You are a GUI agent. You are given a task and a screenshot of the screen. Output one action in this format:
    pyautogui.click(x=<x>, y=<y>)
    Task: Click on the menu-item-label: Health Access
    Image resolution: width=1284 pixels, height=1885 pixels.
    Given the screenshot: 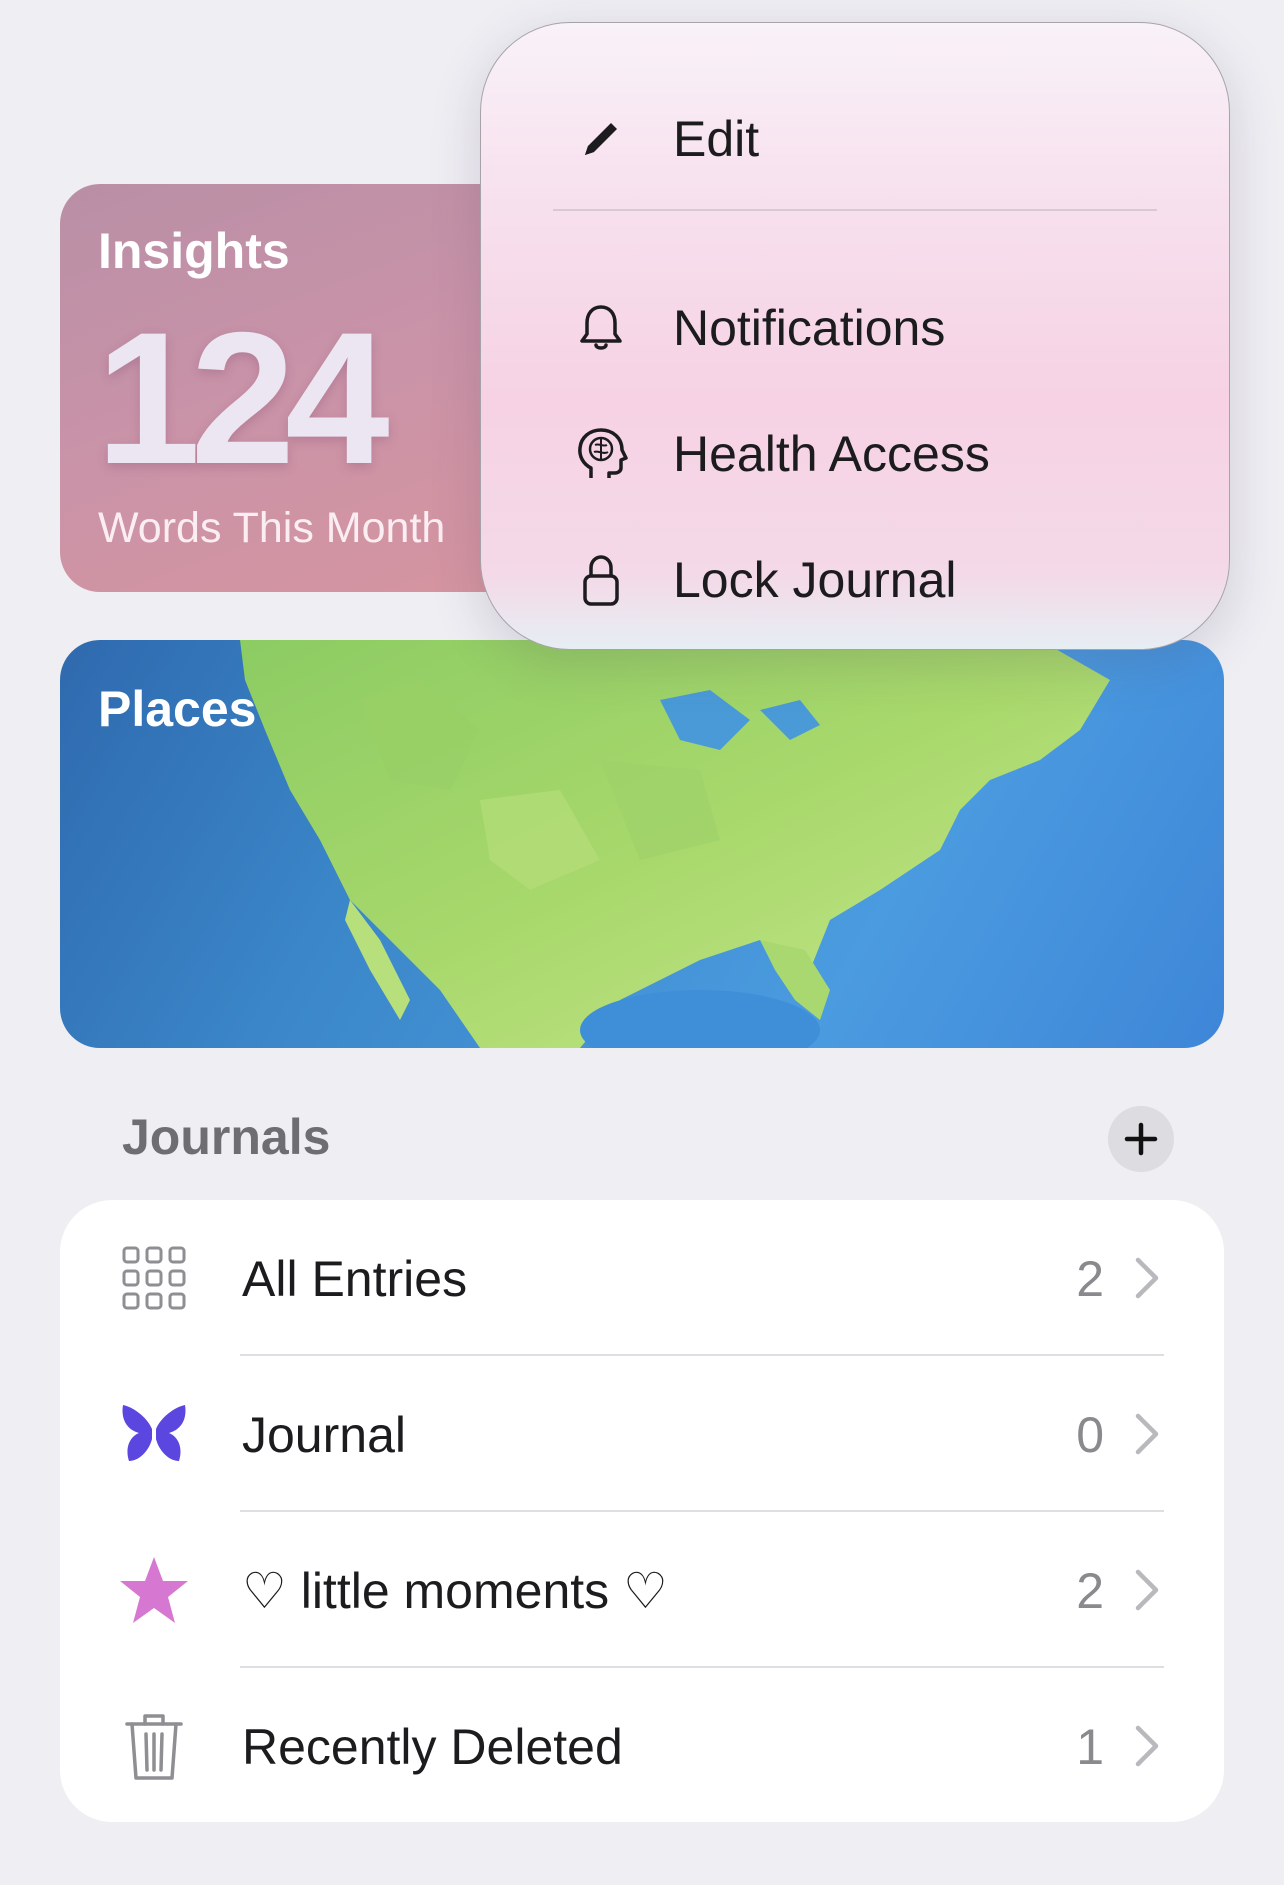 What is the action you would take?
    pyautogui.click(x=831, y=454)
    